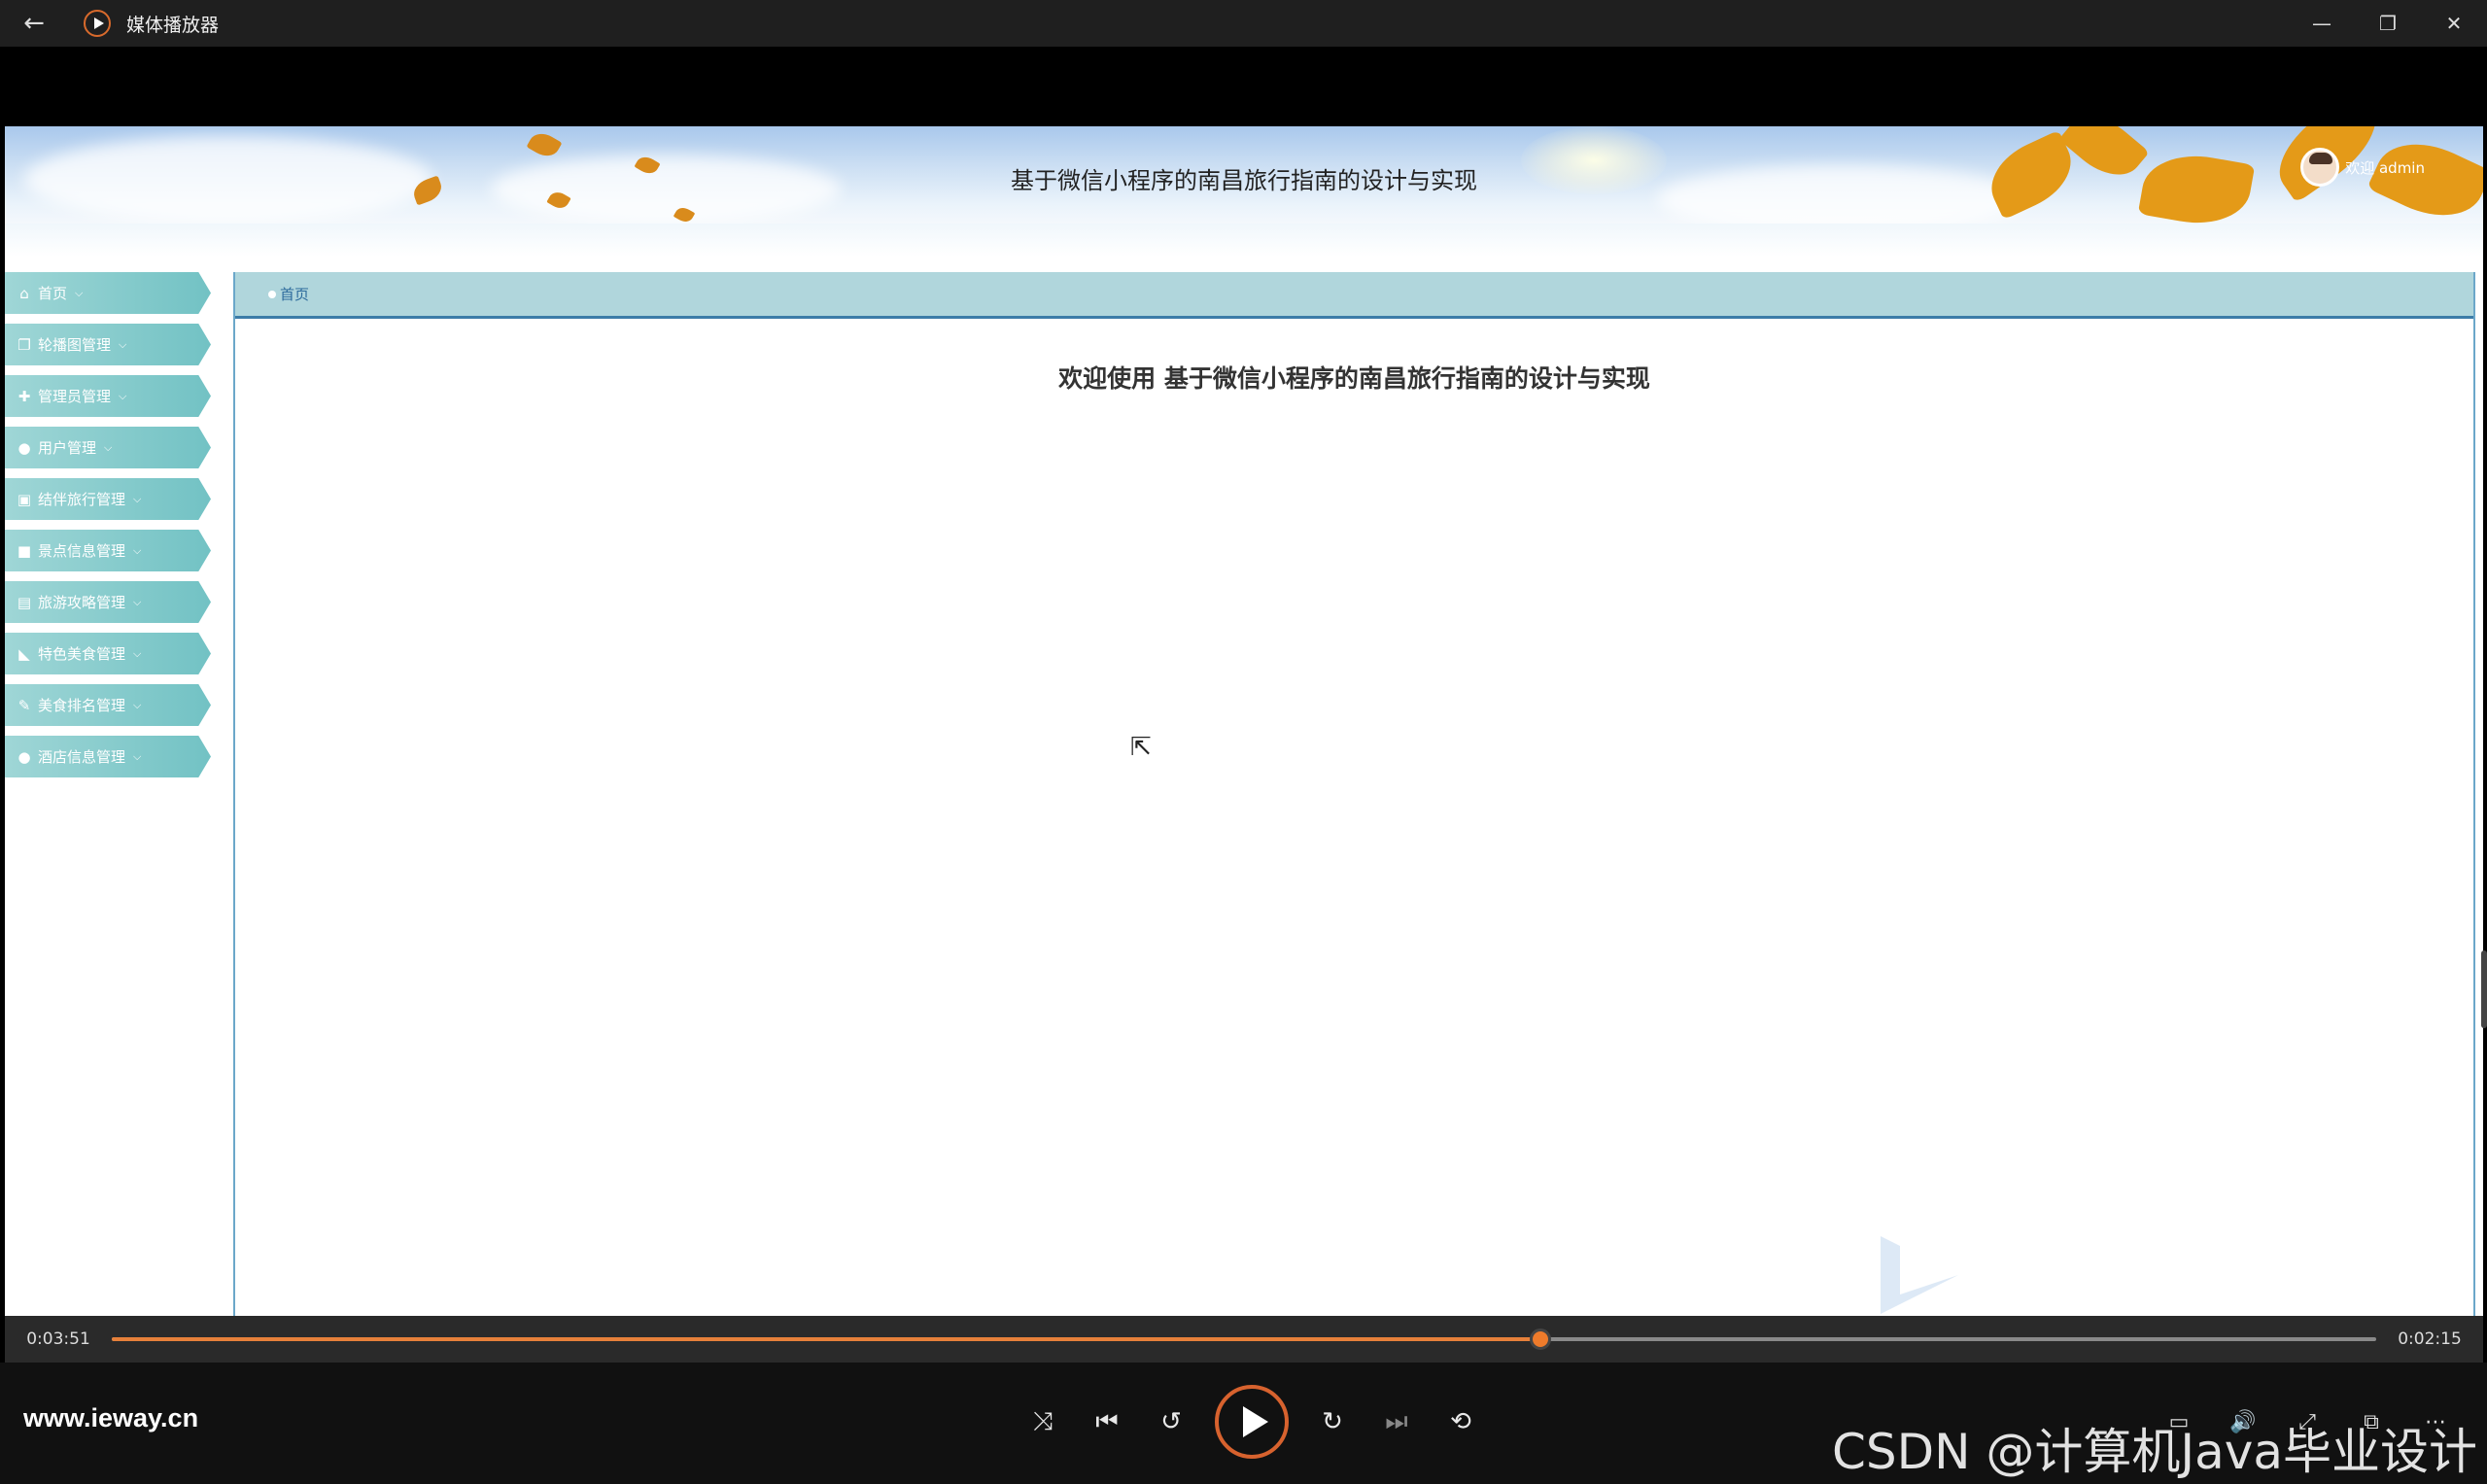 This screenshot has height=1484, width=2487. What do you see at coordinates (53, 293) in the screenshot?
I see `sidebar-item-label: 首页` at bounding box center [53, 293].